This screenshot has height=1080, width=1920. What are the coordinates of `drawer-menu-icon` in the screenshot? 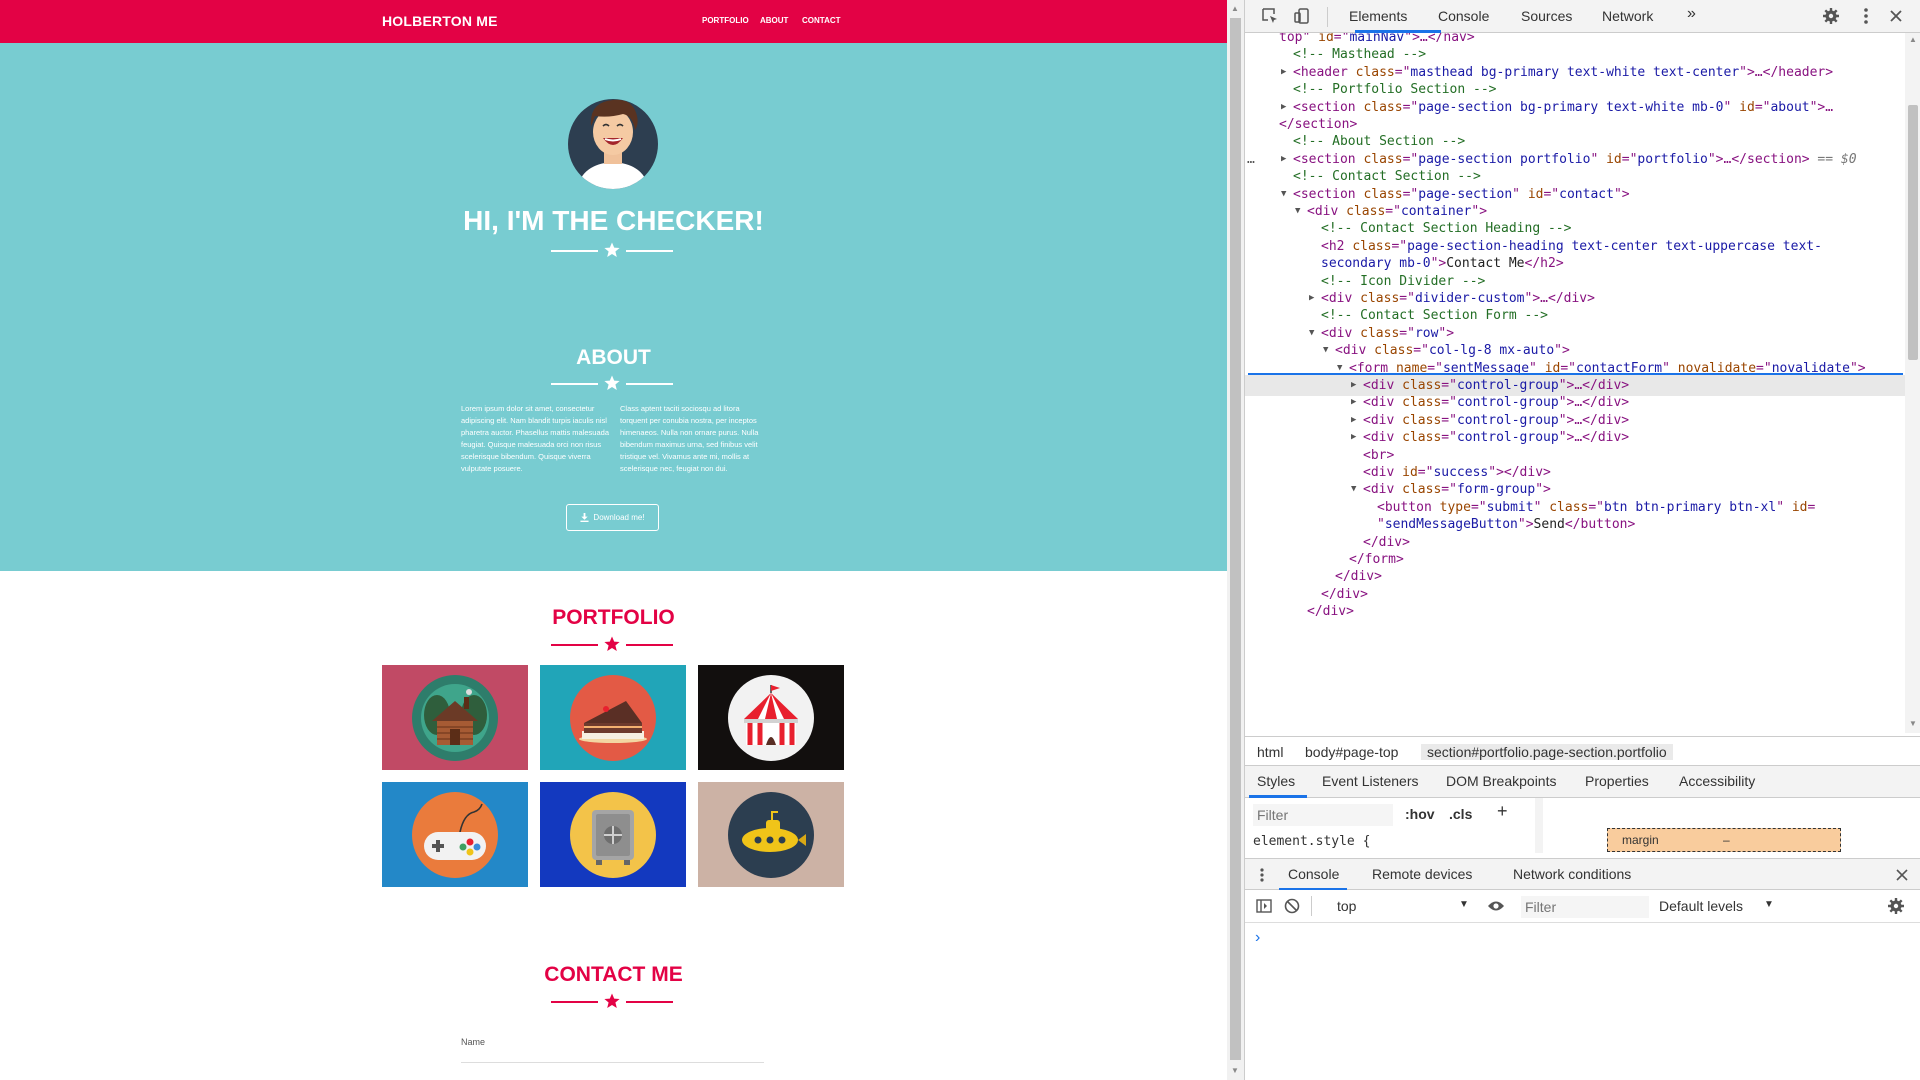 It's located at (1262, 875).